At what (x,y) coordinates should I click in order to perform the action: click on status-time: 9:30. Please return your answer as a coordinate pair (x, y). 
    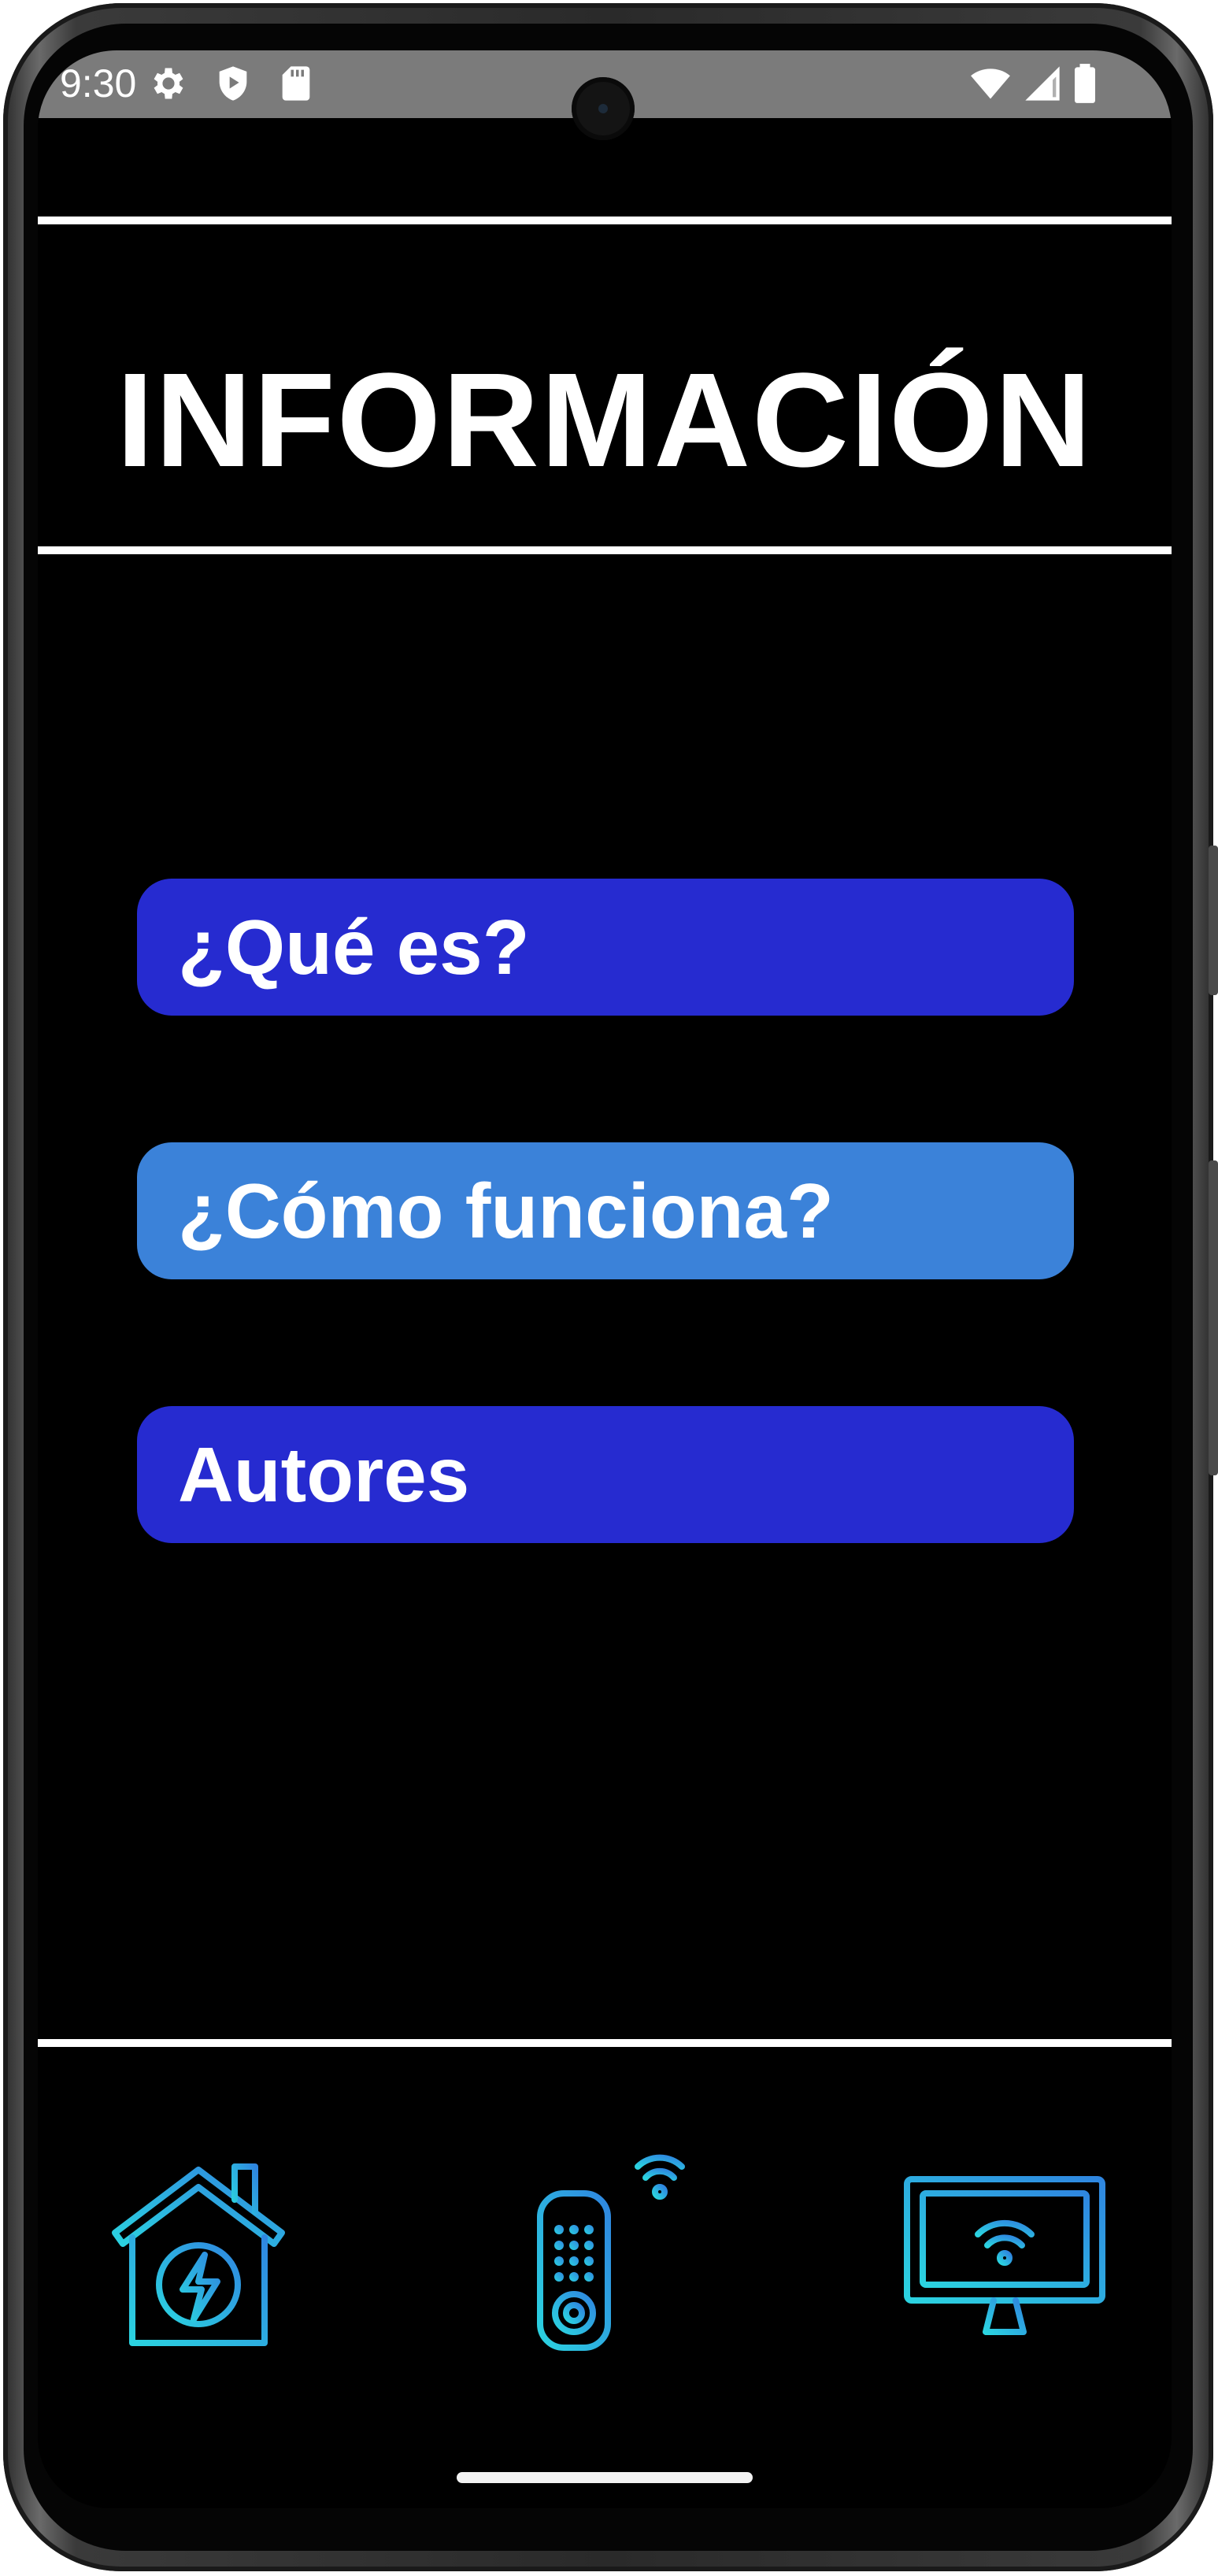
    Looking at the image, I should click on (98, 83).